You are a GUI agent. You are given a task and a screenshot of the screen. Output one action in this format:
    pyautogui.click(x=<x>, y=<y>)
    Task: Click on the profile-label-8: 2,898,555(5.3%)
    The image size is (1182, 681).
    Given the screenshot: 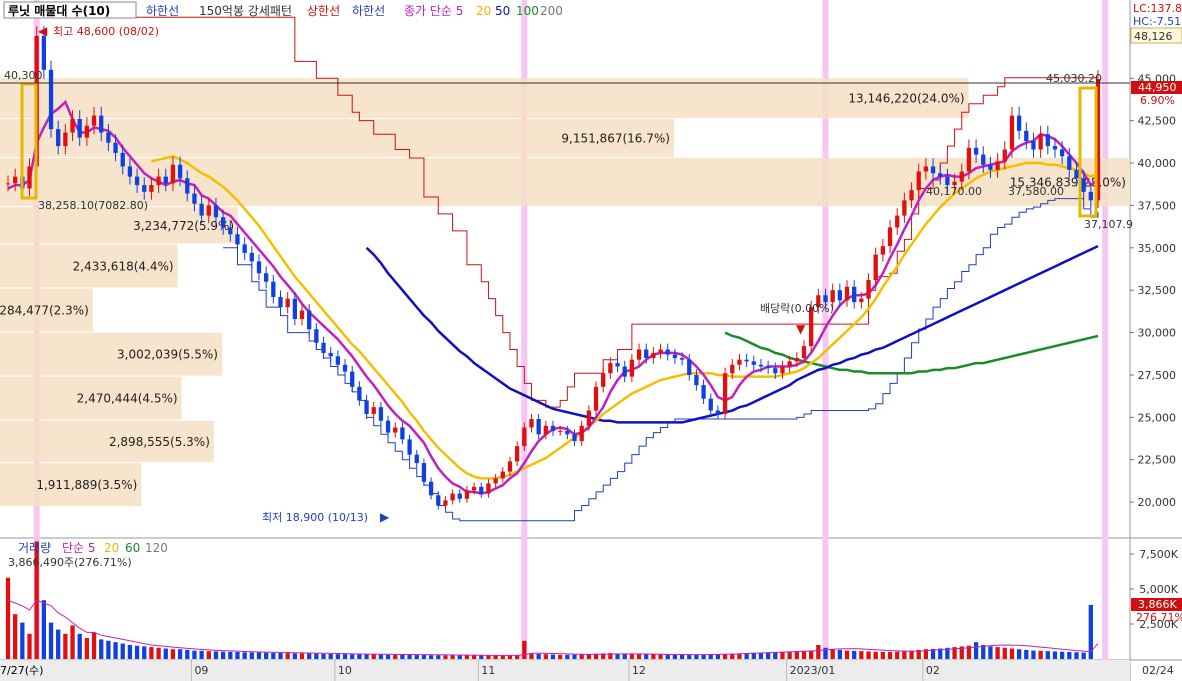 What is the action you would take?
    pyautogui.click(x=159, y=442)
    